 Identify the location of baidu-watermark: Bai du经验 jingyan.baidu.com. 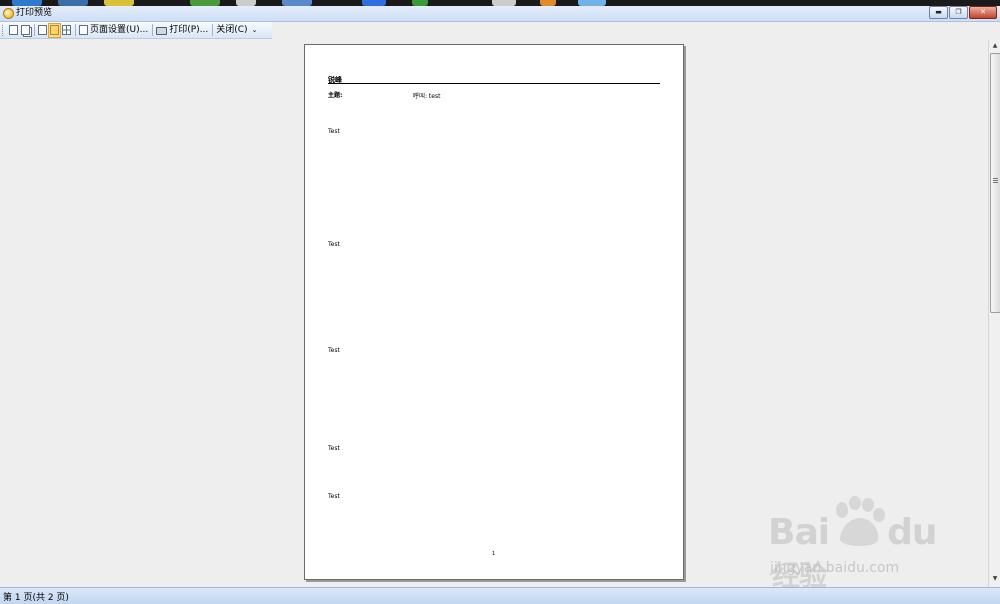
(858, 542).